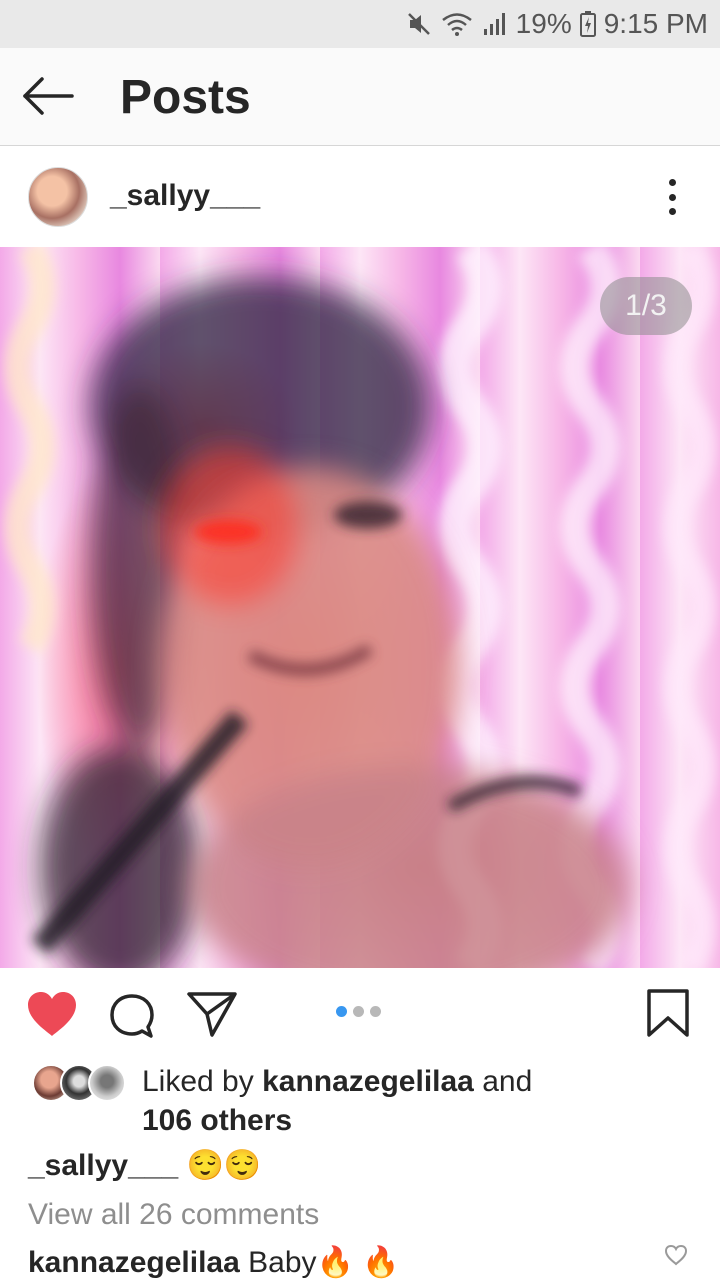 The image size is (720, 1280). I want to click on page-title: Posts, so click(185, 97).